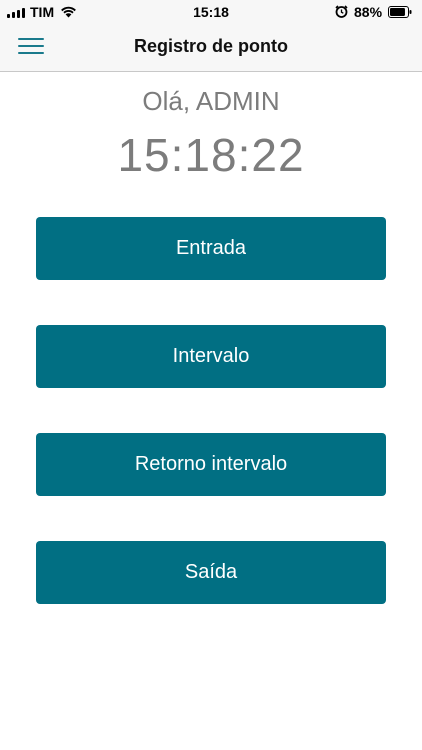  I want to click on retorno-intervalo-button: Retorno intervalo, so click(211, 464).